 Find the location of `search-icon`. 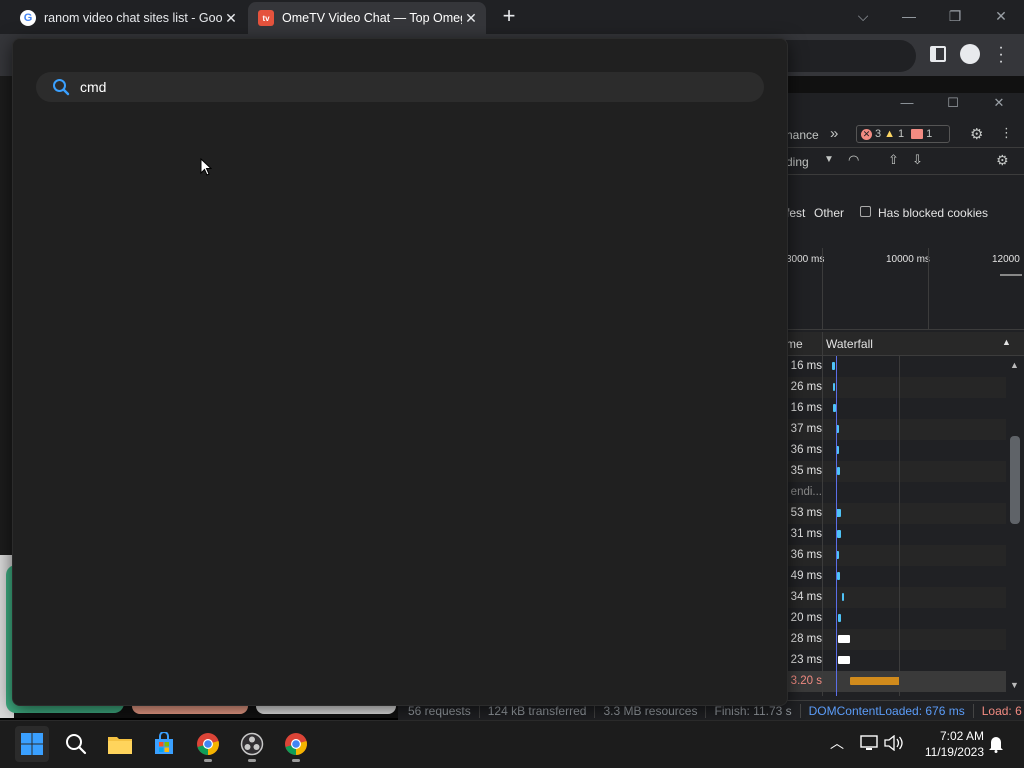

search-icon is located at coordinates (76, 744).